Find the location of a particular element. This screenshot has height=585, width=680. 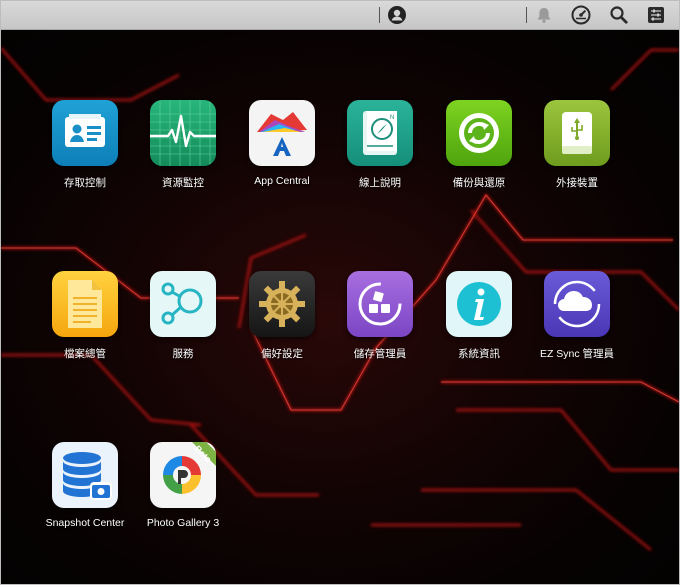

app-label: EZ Sync 管理員 is located at coordinates (577, 354).